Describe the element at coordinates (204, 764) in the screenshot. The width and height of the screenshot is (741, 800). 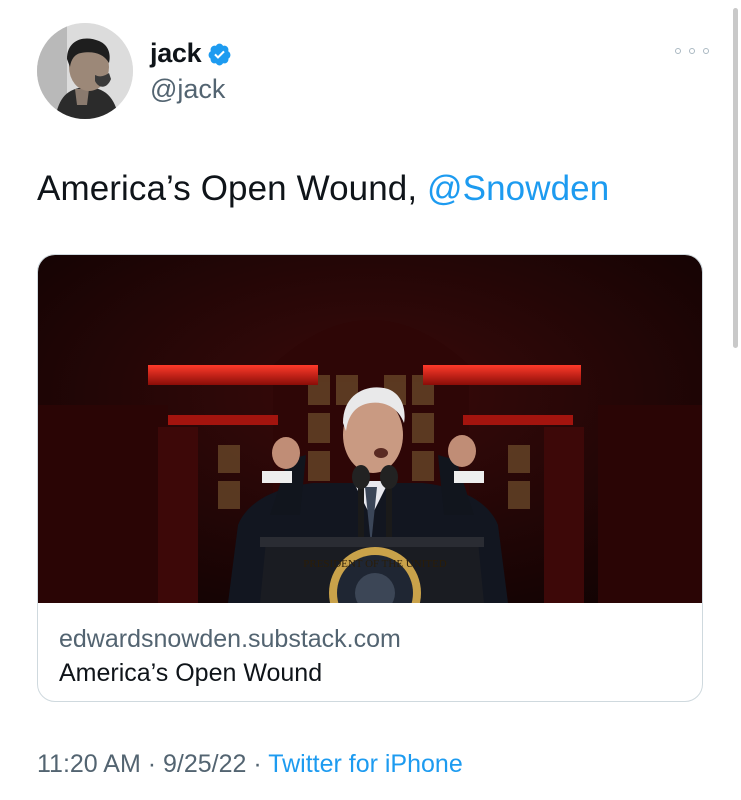
I see `tweet-date: 9/25/22` at that location.